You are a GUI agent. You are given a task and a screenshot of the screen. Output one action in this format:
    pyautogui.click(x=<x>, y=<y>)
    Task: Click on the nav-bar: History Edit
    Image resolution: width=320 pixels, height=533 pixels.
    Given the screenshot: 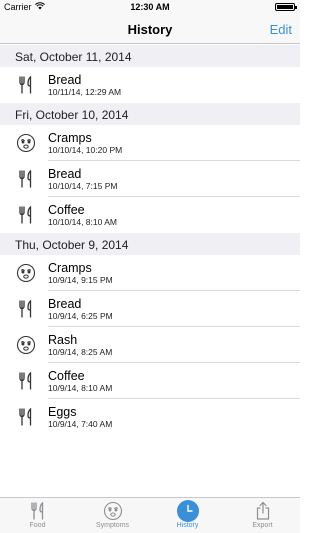 What is the action you would take?
    pyautogui.click(x=150, y=29)
    